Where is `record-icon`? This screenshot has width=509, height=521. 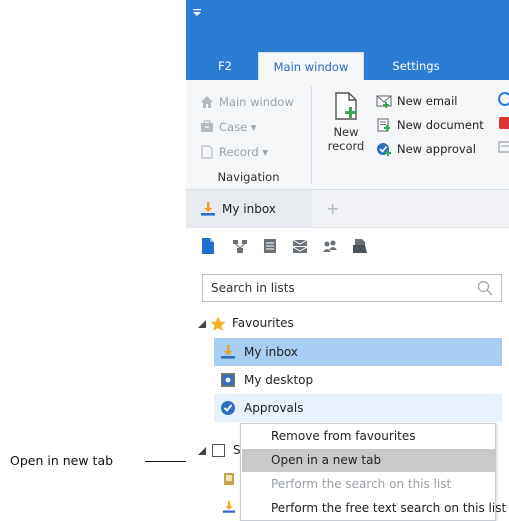
record-icon is located at coordinates (207, 152).